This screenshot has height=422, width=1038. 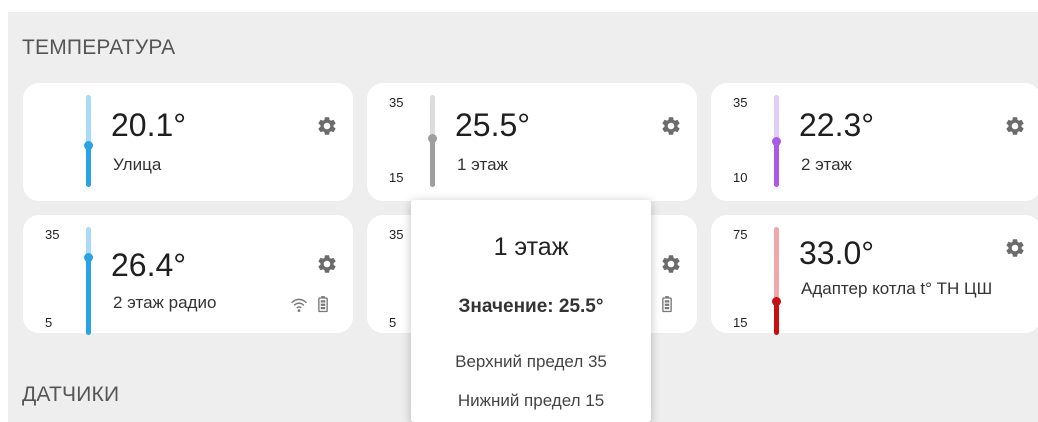 I want to click on upper-limit-label: 75, so click(x=740, y=234).